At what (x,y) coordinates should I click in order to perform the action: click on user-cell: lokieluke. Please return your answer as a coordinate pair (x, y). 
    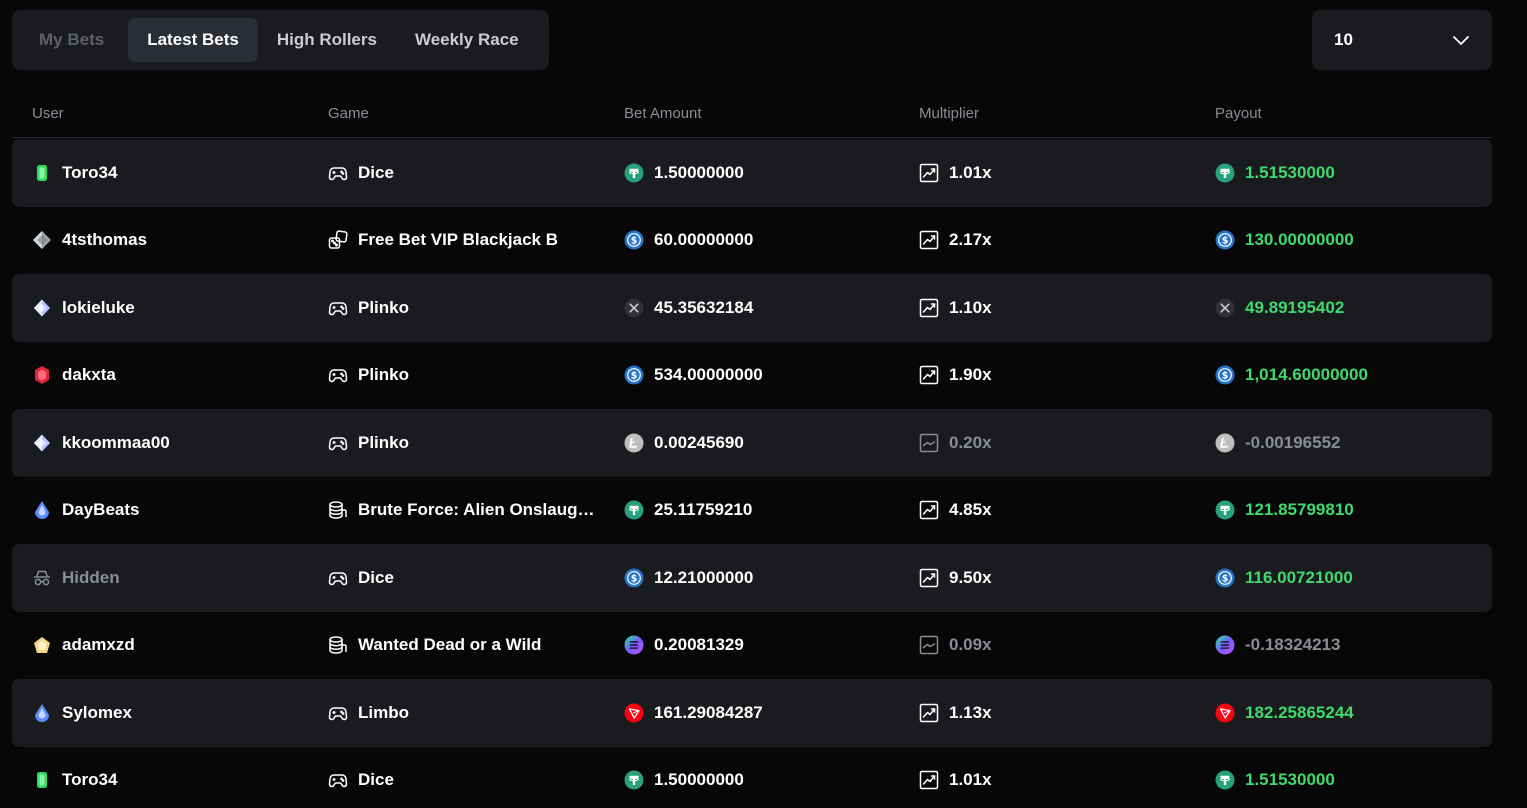
    Looking at the image, I should click on (167, 308).